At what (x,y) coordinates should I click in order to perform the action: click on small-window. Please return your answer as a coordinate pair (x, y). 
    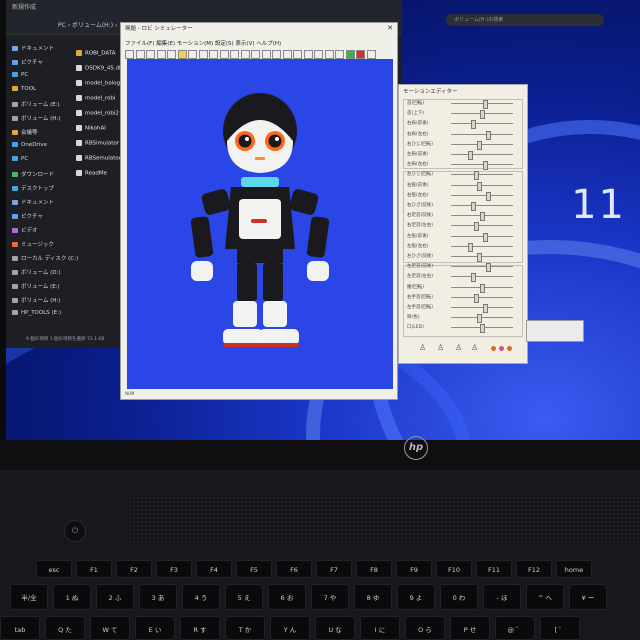
    Looking at the image, I should click on (555, 331).